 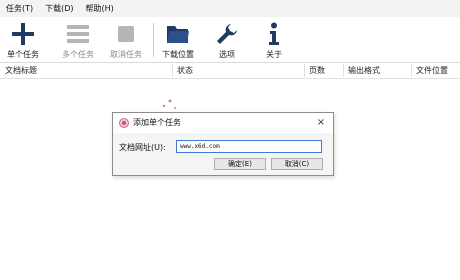 I want to click on menu-task: 任务(T), so click(x=19, y=8).